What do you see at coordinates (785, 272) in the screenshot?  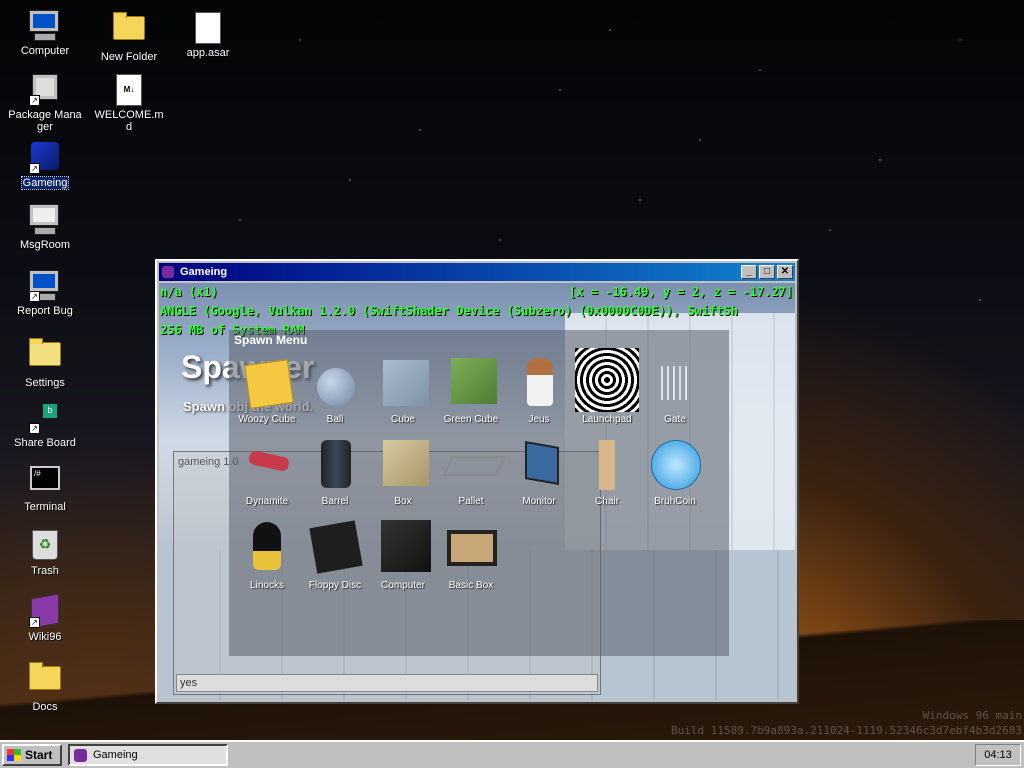 I see `close-button: ✕` at bounding box center [785, 272].